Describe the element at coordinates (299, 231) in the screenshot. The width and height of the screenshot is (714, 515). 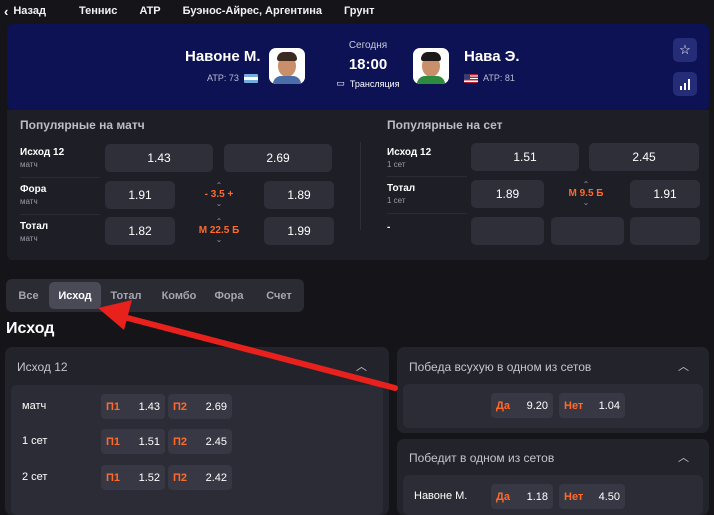
I see `odd-button: 1.99` at that location.